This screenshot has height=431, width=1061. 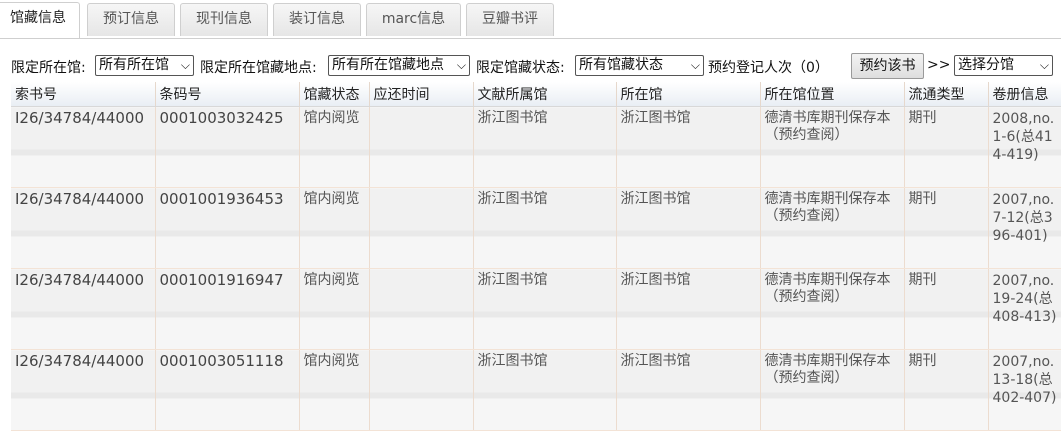 I want to click on tab-orders: 预订信息, so click(x=131, y=19).